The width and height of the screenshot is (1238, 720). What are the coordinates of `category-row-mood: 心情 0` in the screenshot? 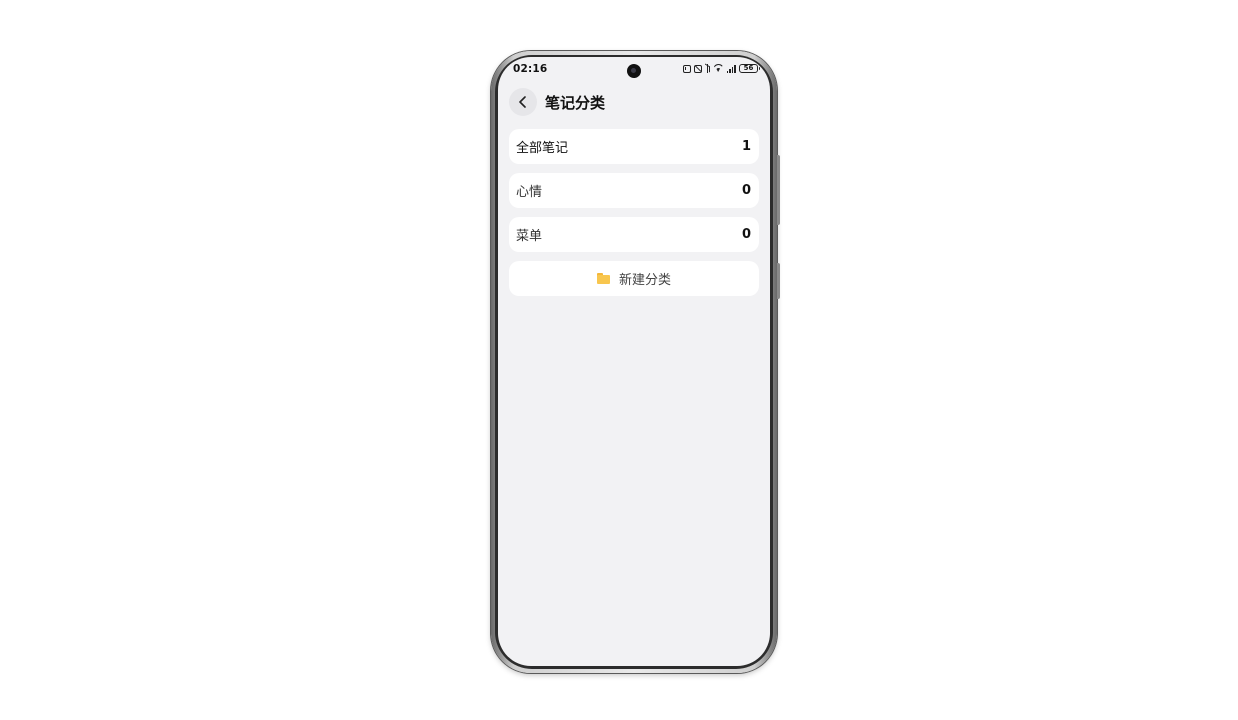 It's located at (634, 190).